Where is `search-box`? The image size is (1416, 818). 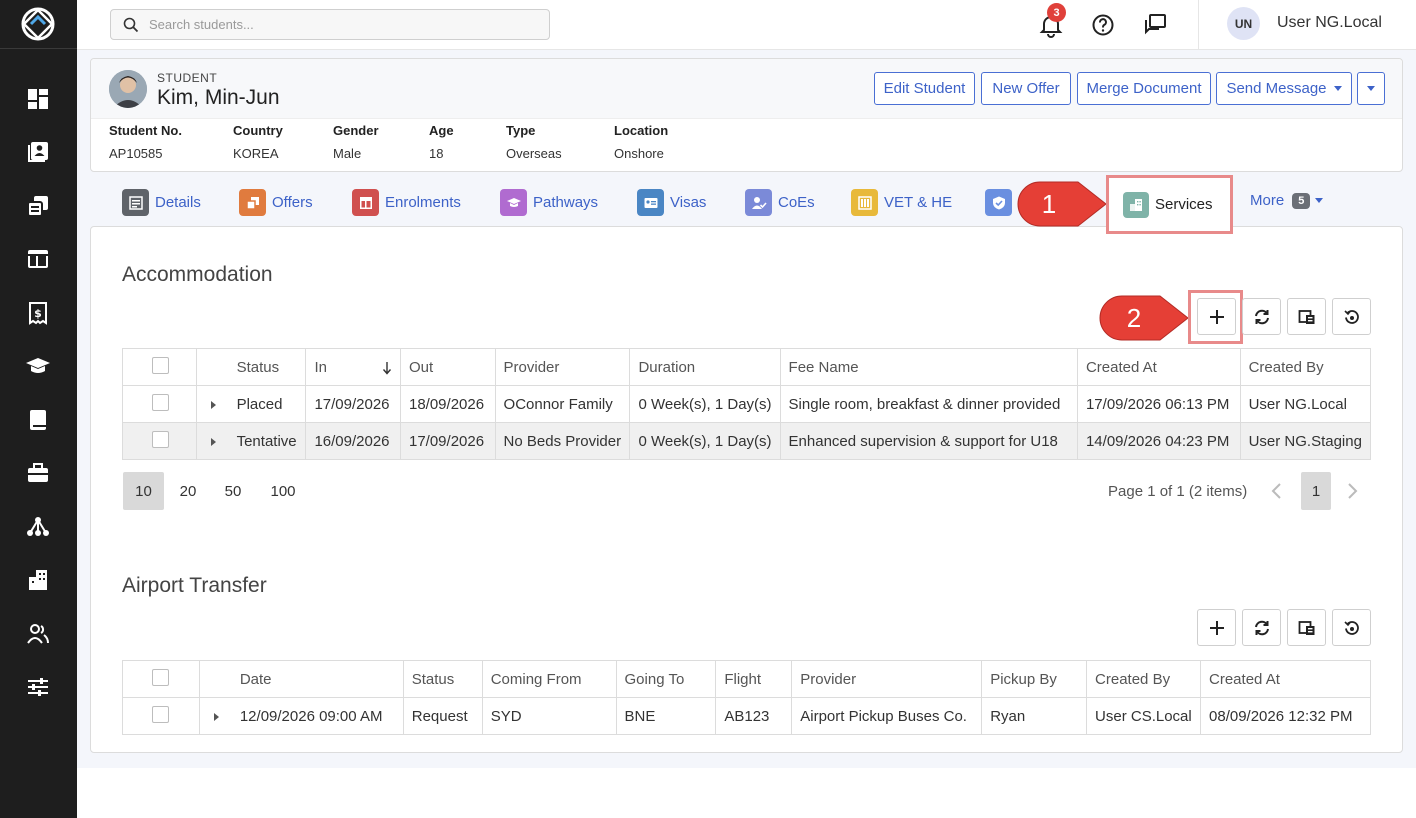
search-box is located at coordinates (330, 24).